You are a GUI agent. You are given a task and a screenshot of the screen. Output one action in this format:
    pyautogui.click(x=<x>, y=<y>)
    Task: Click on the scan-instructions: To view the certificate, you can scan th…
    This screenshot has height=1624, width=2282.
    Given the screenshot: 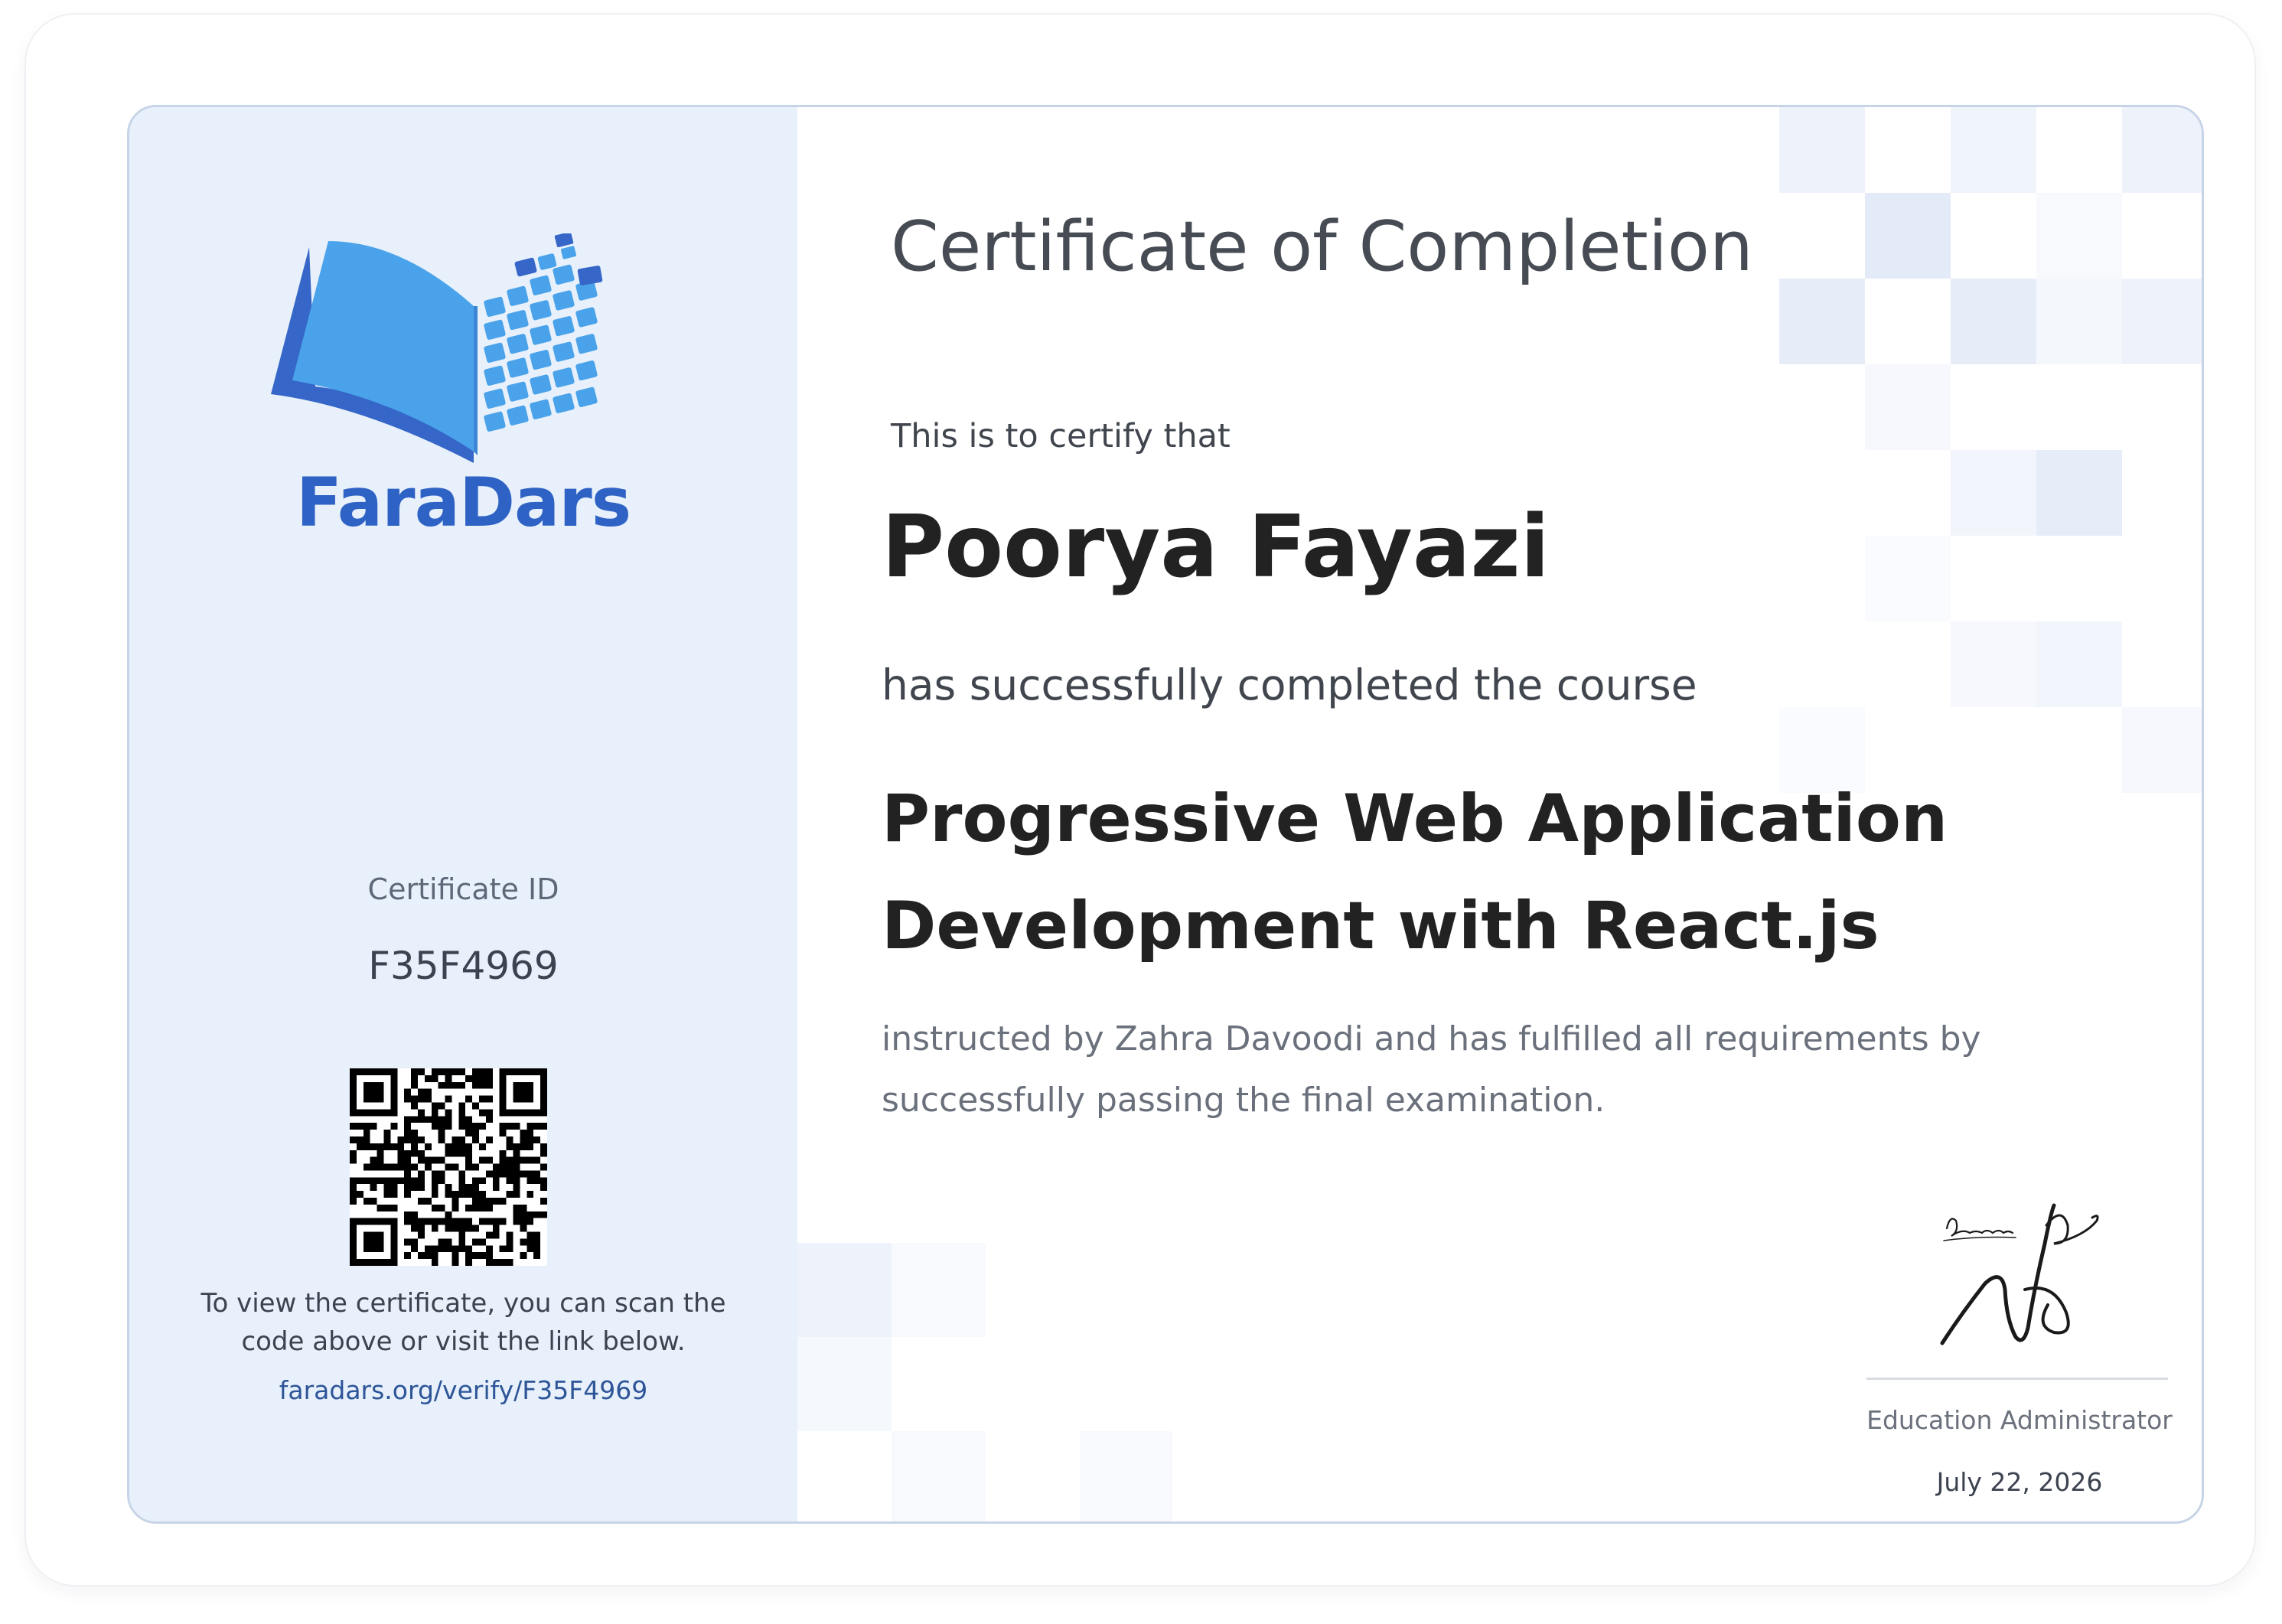 What is the action you would take?
    pyautogui.click(x=463, y=1323)
    